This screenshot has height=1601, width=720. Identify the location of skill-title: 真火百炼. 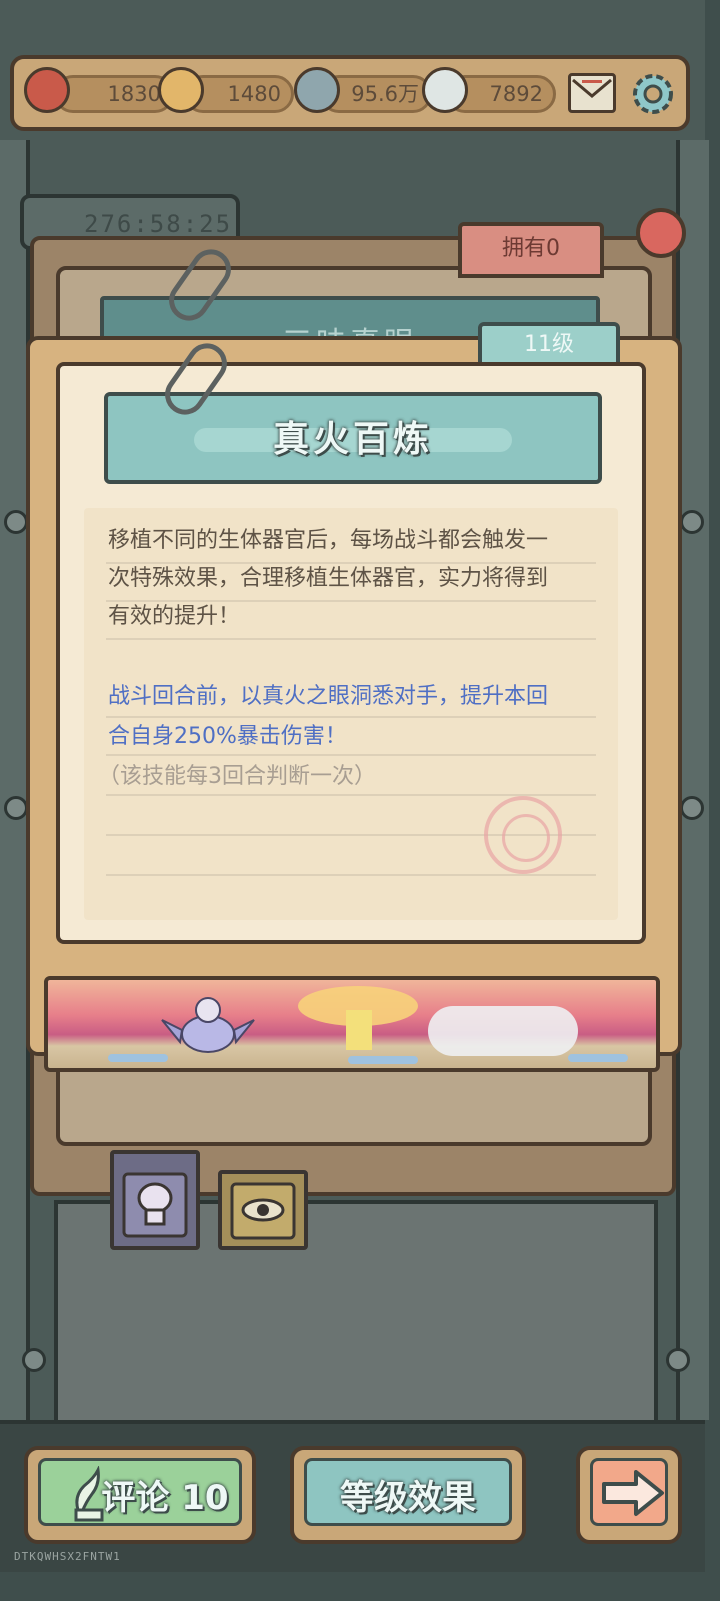
(352, 439).